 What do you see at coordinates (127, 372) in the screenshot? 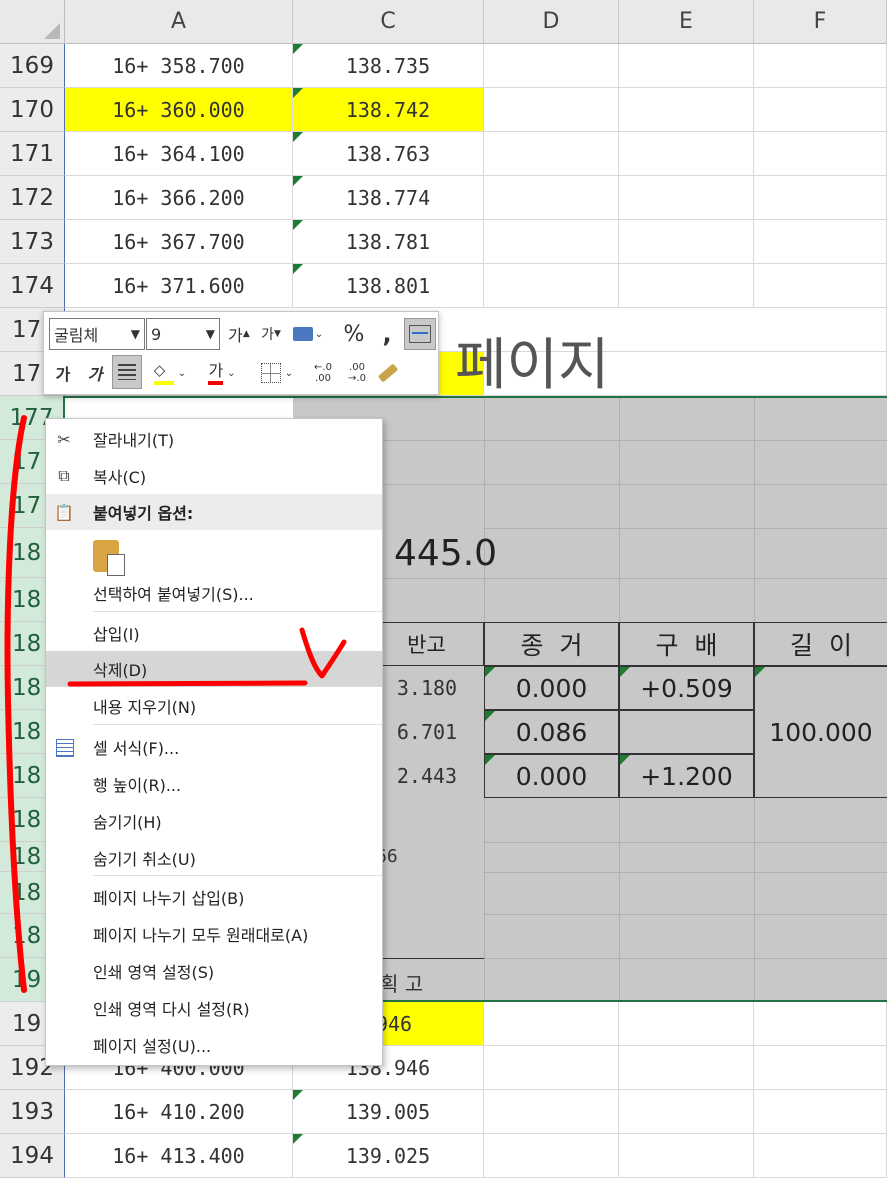
I see `align-center-button` at bounding box center [127, 372].